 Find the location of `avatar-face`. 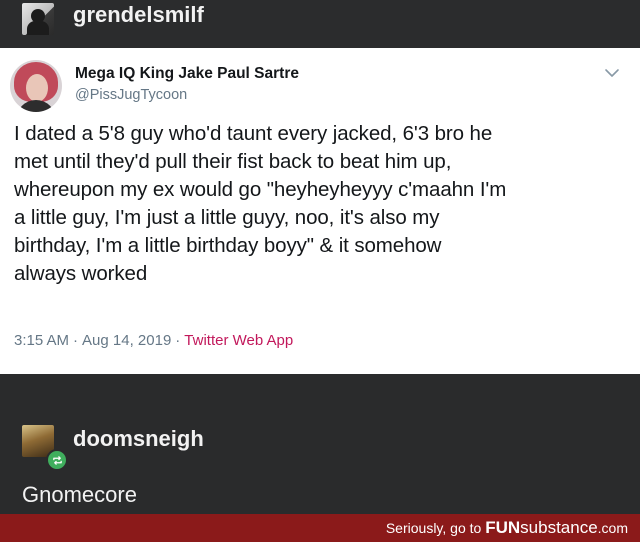

avatar-face is located at coordinates (37, 88).